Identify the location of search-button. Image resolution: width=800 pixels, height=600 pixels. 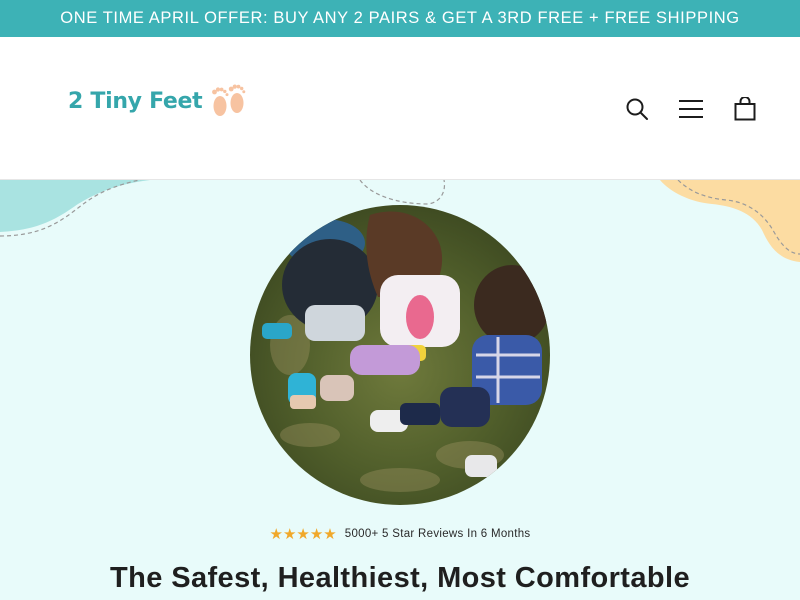
(637, 109).